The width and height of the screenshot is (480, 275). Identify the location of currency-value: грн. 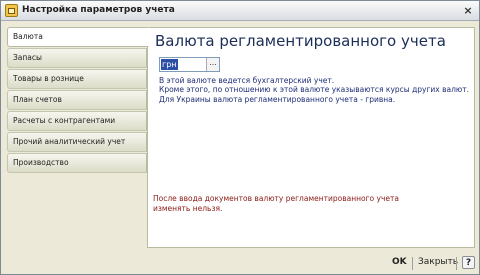
(169, 64).